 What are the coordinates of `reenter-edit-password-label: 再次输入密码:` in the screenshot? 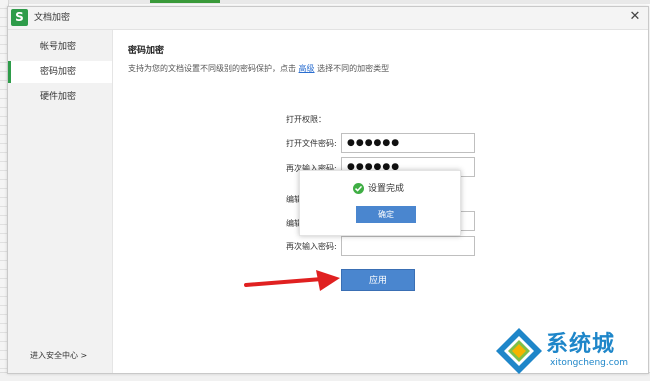 It's located at (311, 246).